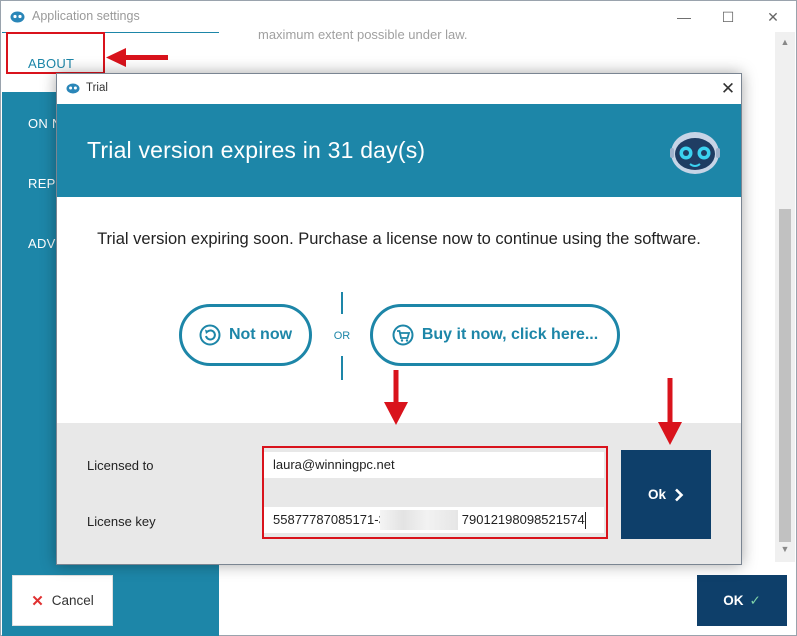 This screenshot has height=636, width=797. What do you see at coordinates (121, 521) in the screenshot?
I see `license-key-label: License key` at bounding box center [121, 521].